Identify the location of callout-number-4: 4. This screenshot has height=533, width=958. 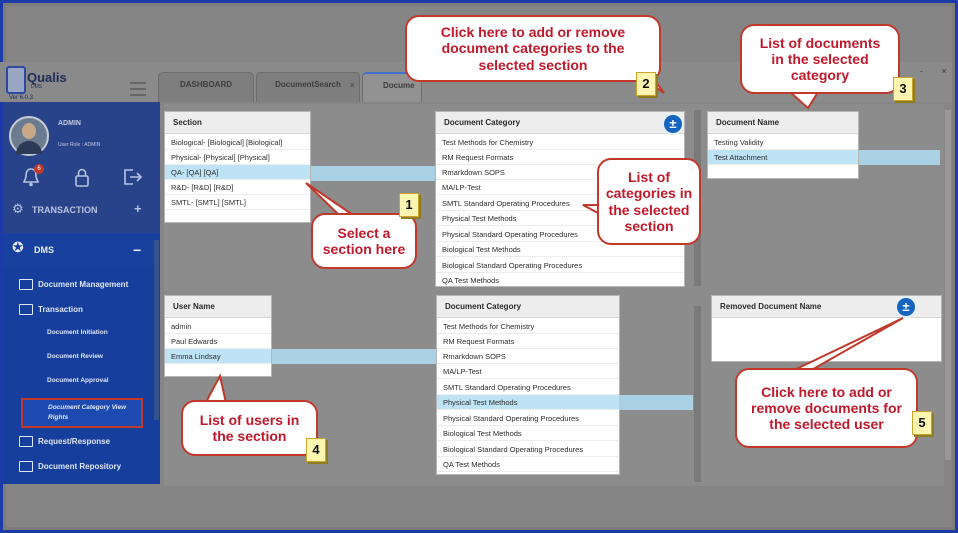
(316, 450).